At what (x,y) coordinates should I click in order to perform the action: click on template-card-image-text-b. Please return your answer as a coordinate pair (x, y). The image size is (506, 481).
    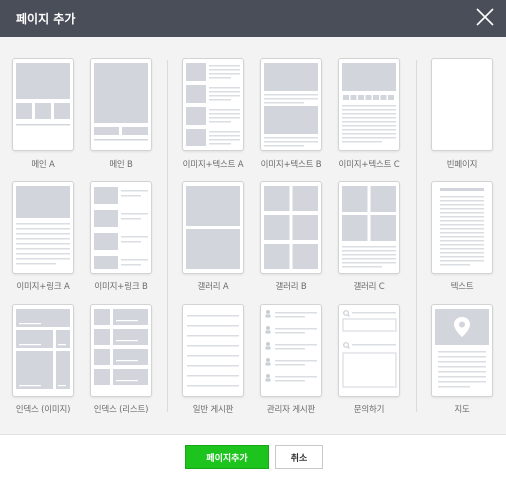
    Looking at the image, I should click on (291, 104).